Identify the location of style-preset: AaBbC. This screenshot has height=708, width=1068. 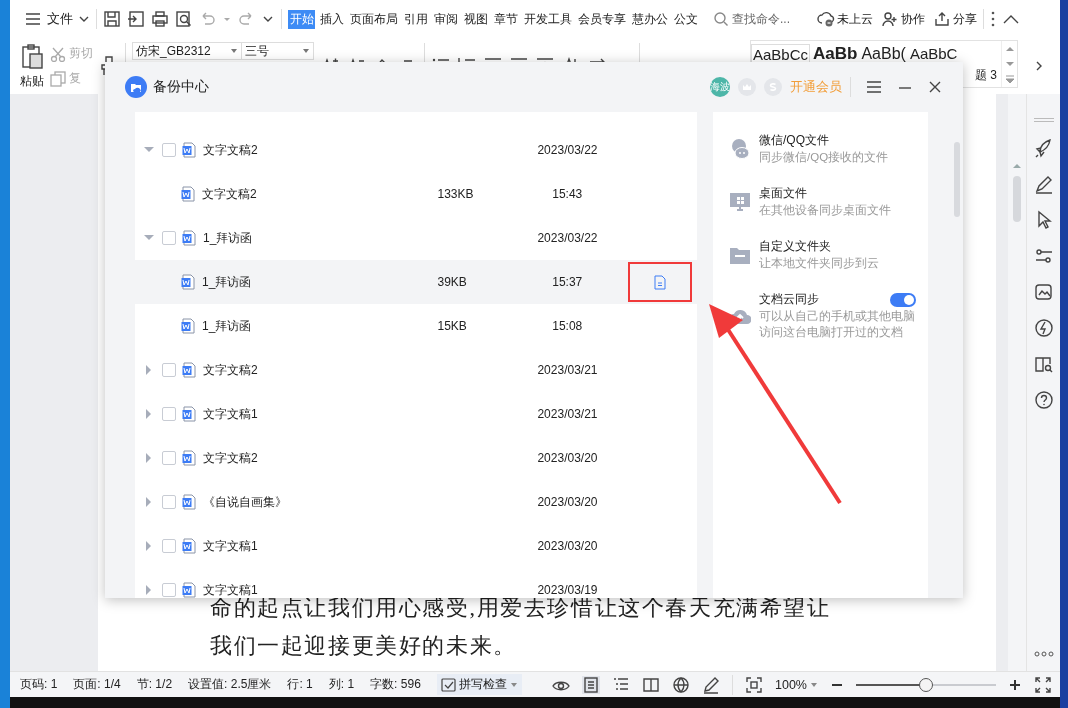
(933, 54).